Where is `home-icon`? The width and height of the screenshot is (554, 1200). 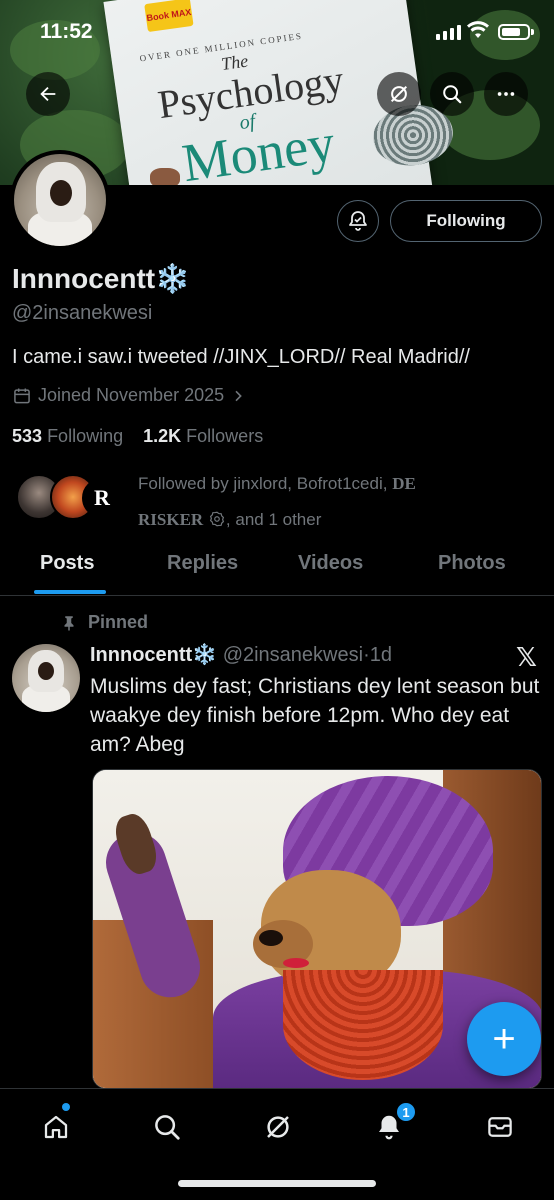 home-icon is located at coordinates (56, 1127).